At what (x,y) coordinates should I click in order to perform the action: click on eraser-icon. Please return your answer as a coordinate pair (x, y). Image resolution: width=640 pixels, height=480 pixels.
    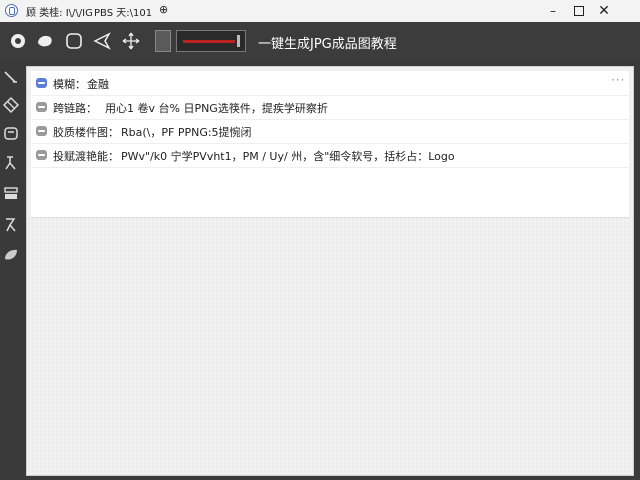
    Looking at the image, I should click on (11, 105).